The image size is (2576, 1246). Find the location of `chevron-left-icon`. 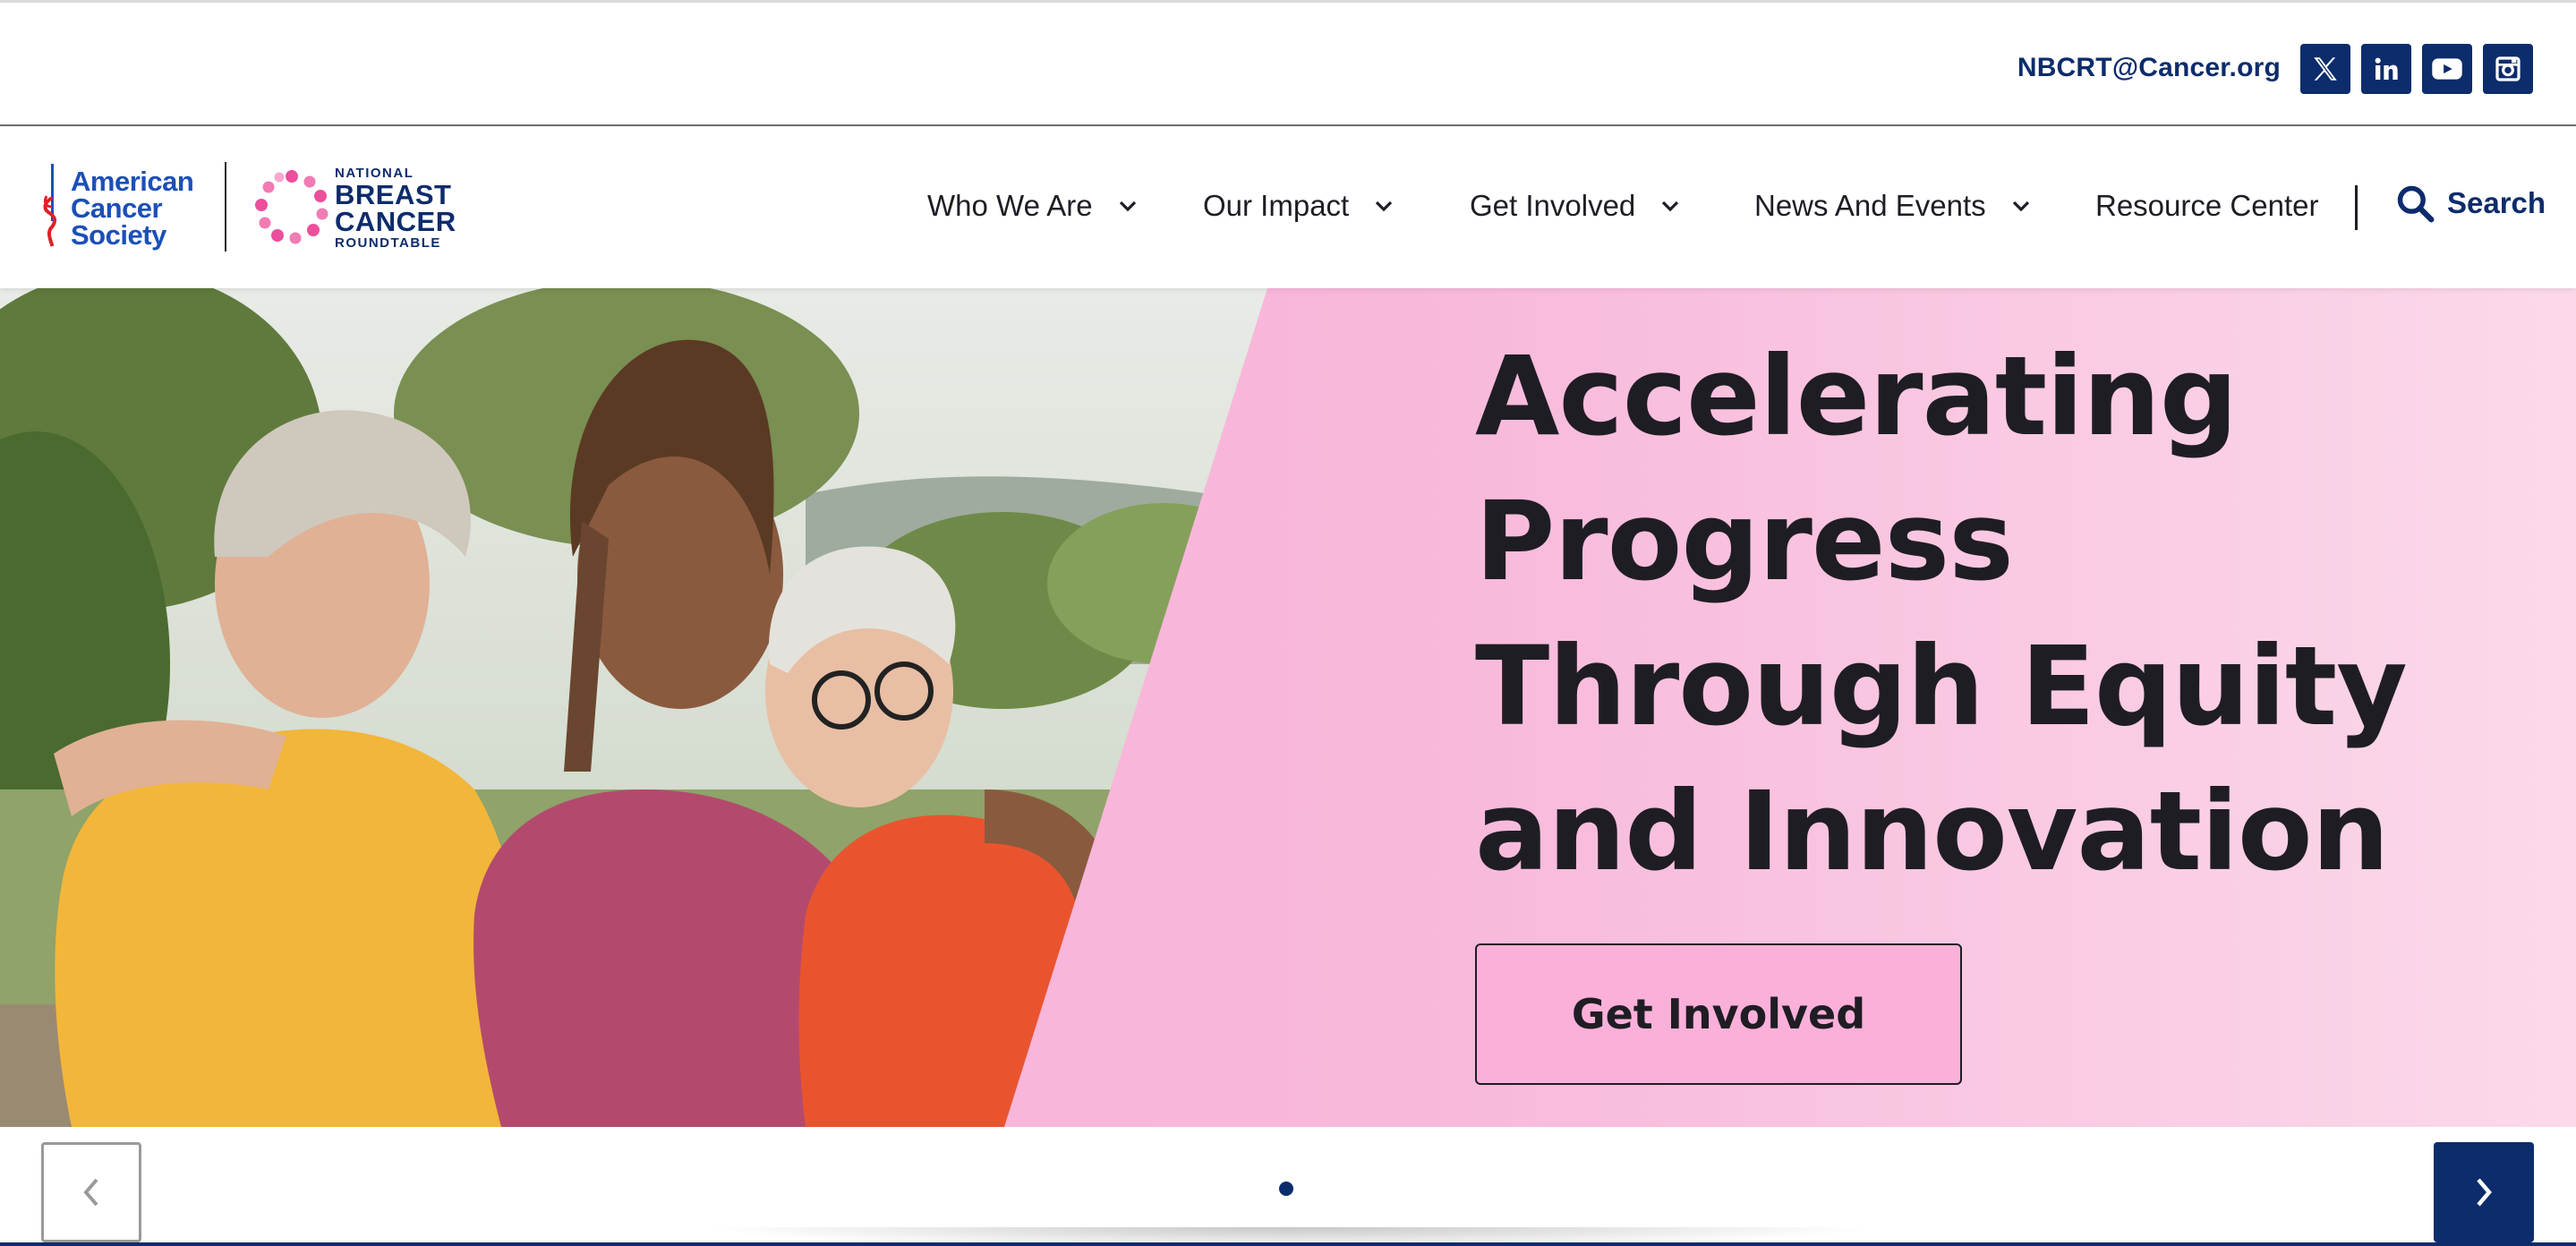

chevron-left-icon is located at coordinates (90, 1192).